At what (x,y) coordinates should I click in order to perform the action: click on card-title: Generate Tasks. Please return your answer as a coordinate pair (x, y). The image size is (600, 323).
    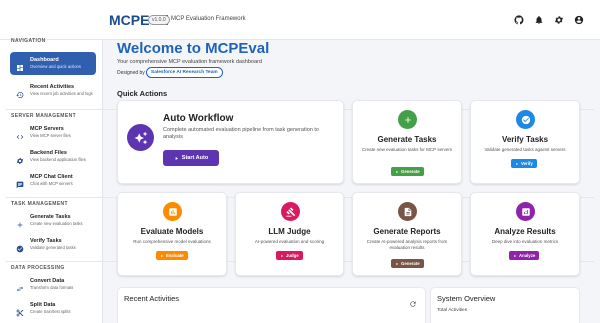
    Looking at the image, I should click on (407, 139).